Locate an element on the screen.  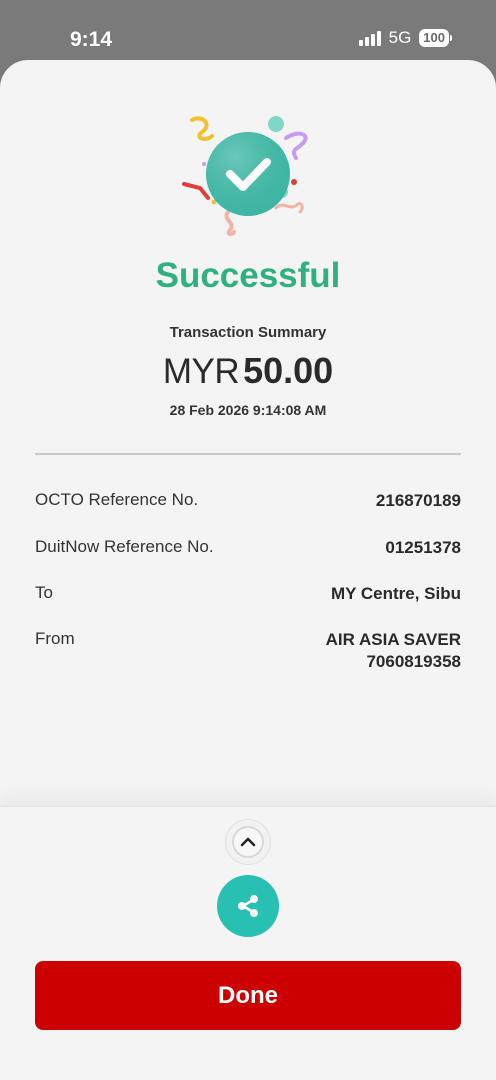
status-time: 9:14 is located at coordinates (91, 39).